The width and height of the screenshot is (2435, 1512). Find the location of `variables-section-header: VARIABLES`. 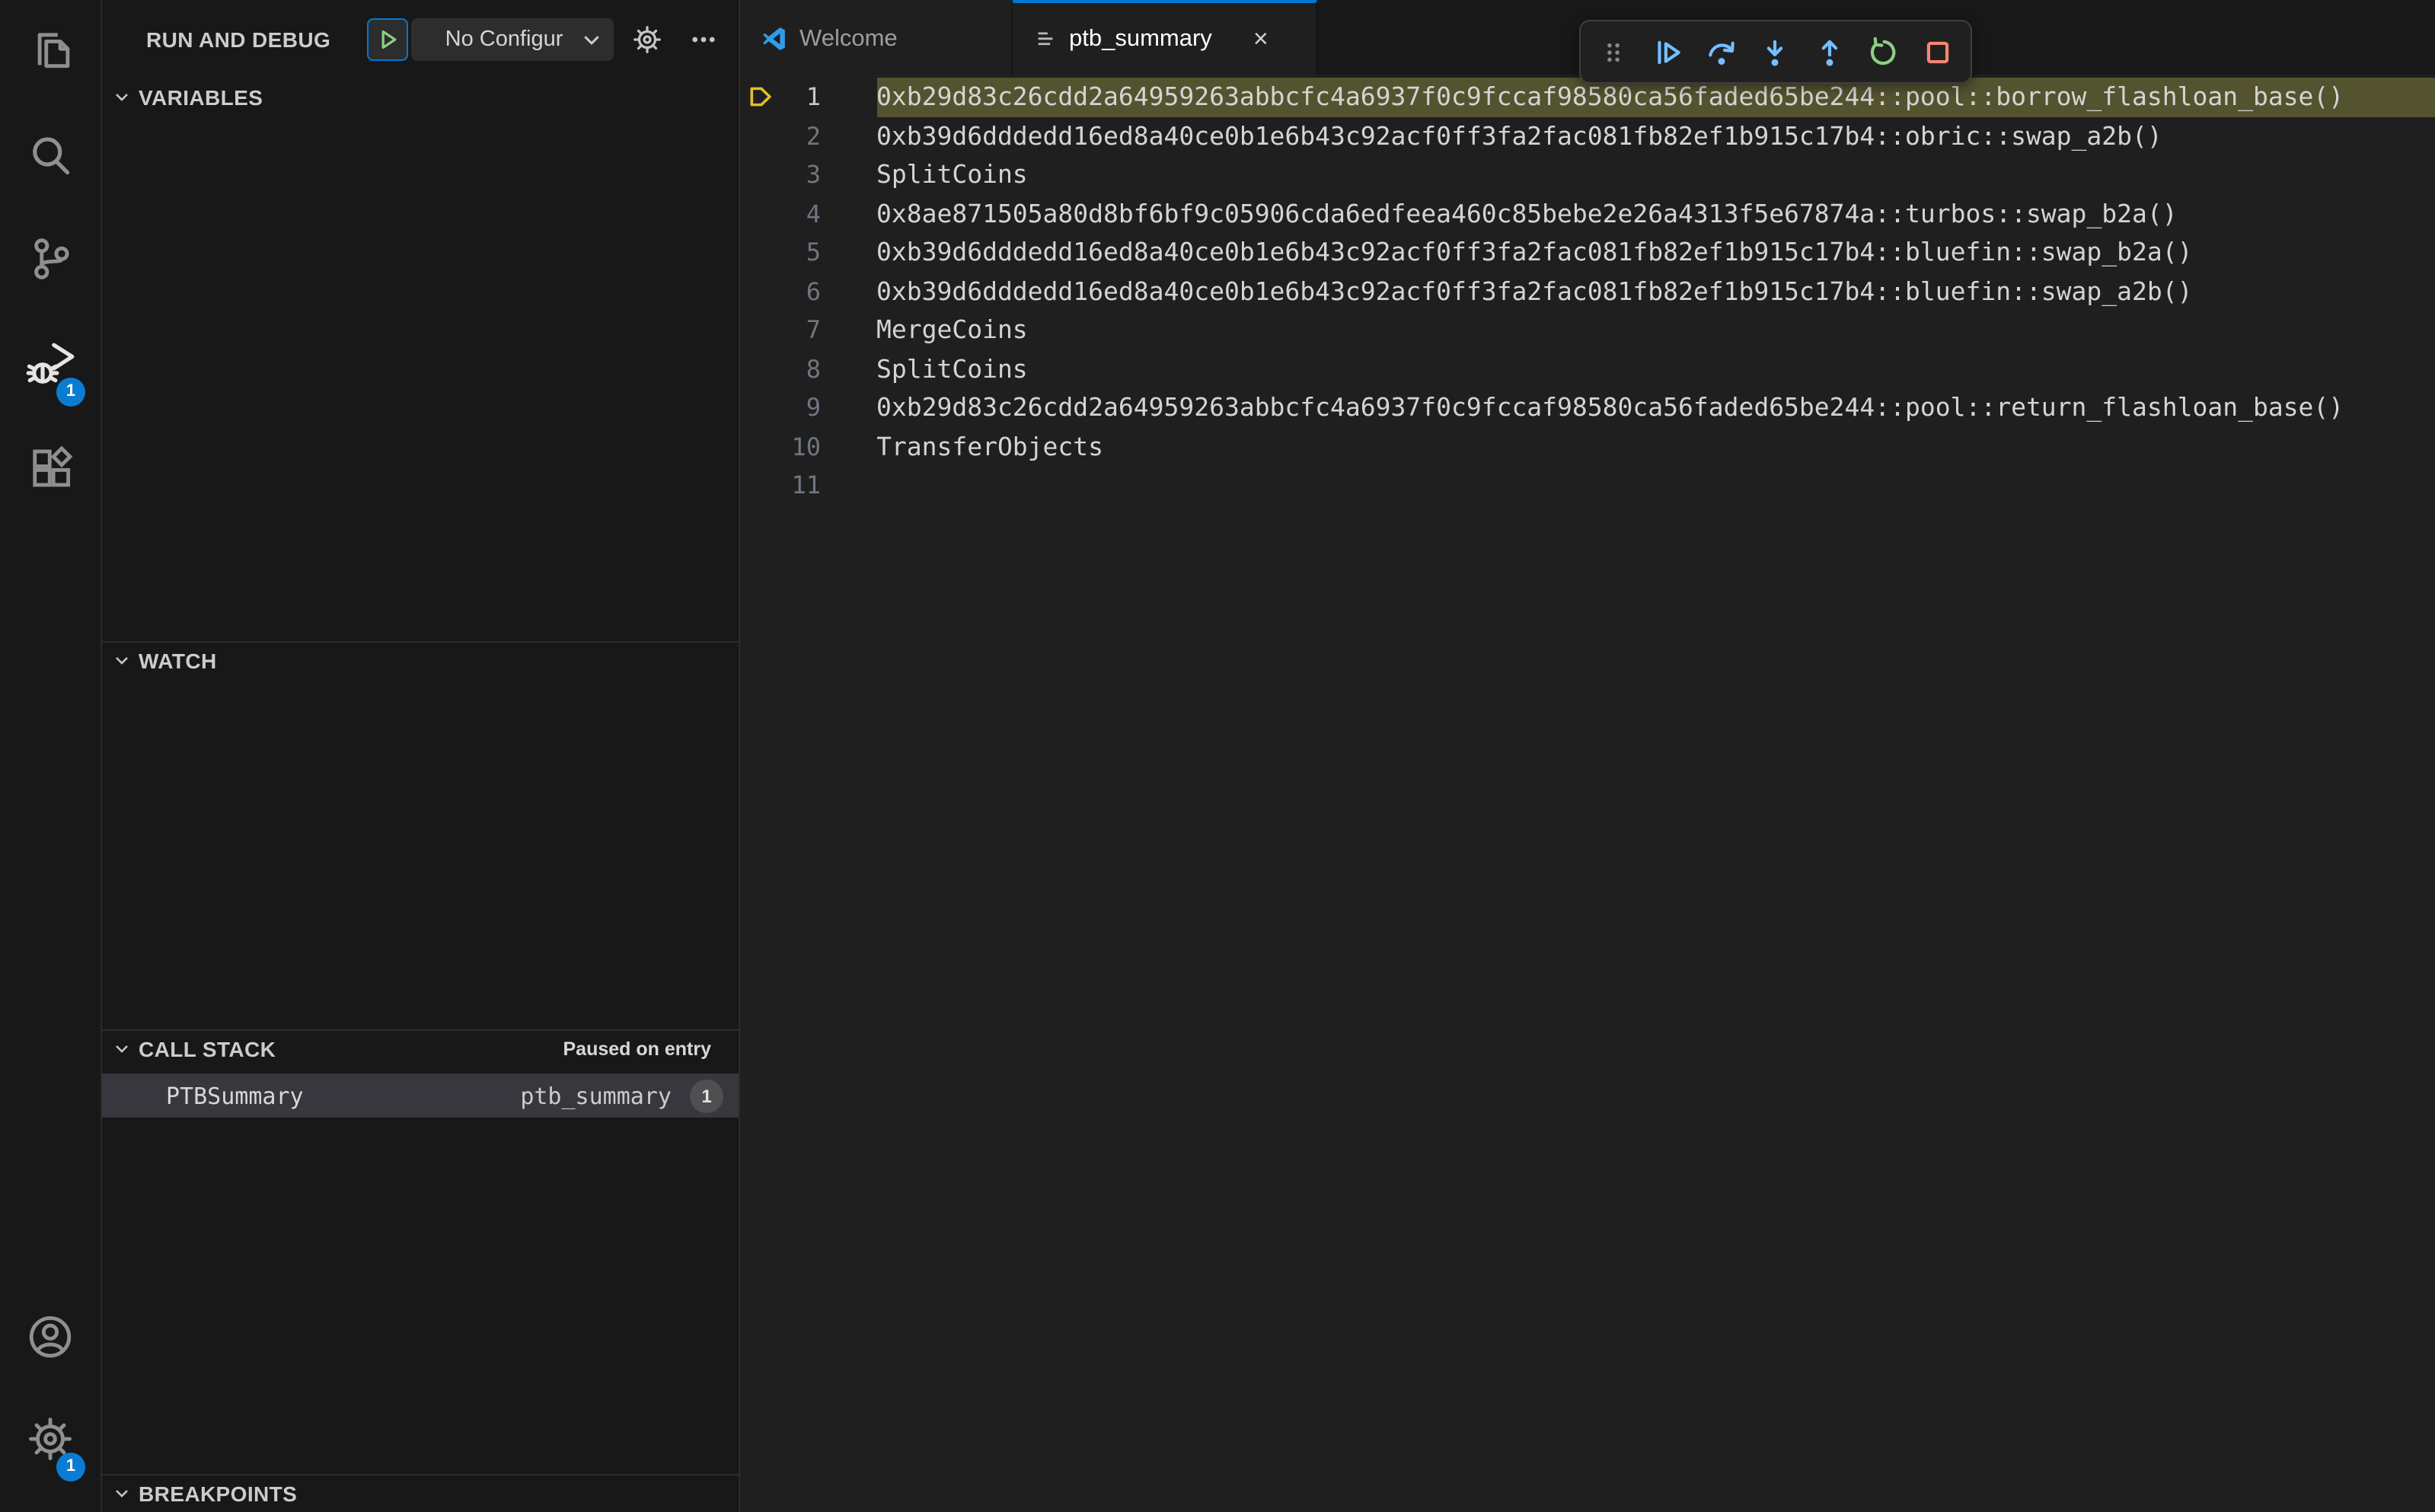

variables-section-header: VARIABLES is located at coordinates (420, 98).